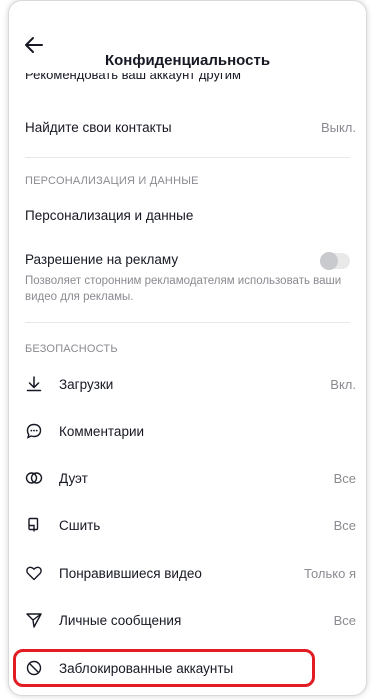 The width and height of the screenshot is (375, 700). What do you see at coordinates (344, 478) in the screenshot?
I see `duet-value: Все` at bounding box center [344, 478].